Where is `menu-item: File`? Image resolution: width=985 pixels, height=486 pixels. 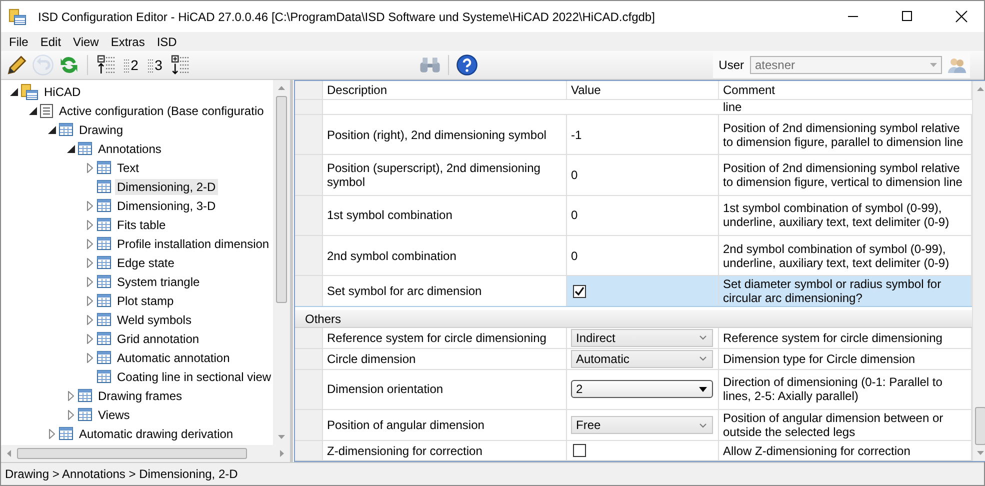 menu-item: File is located at coordinates (18, 41).